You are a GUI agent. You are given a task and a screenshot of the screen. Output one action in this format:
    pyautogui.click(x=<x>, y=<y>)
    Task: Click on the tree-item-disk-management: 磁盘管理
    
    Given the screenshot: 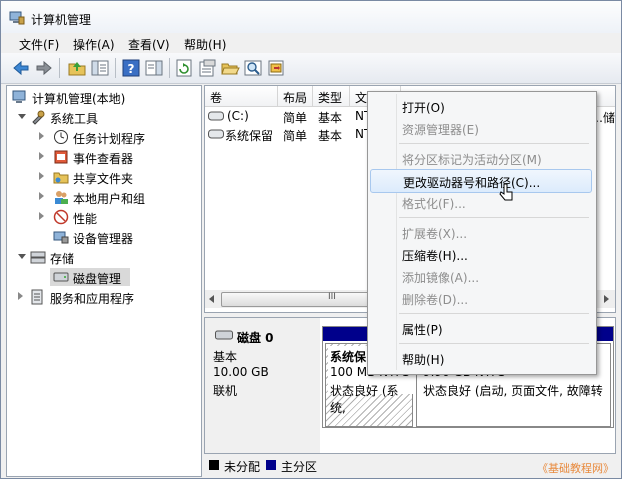 What is the action you would take?
    pyautogui.click(x=90, y=277)
    